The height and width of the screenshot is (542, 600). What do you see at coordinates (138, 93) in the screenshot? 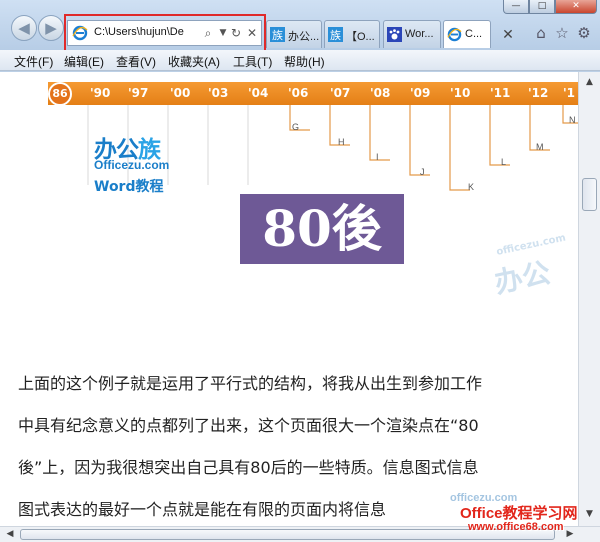
I see `timeline-year: '97` at bounding box center [138, 93].